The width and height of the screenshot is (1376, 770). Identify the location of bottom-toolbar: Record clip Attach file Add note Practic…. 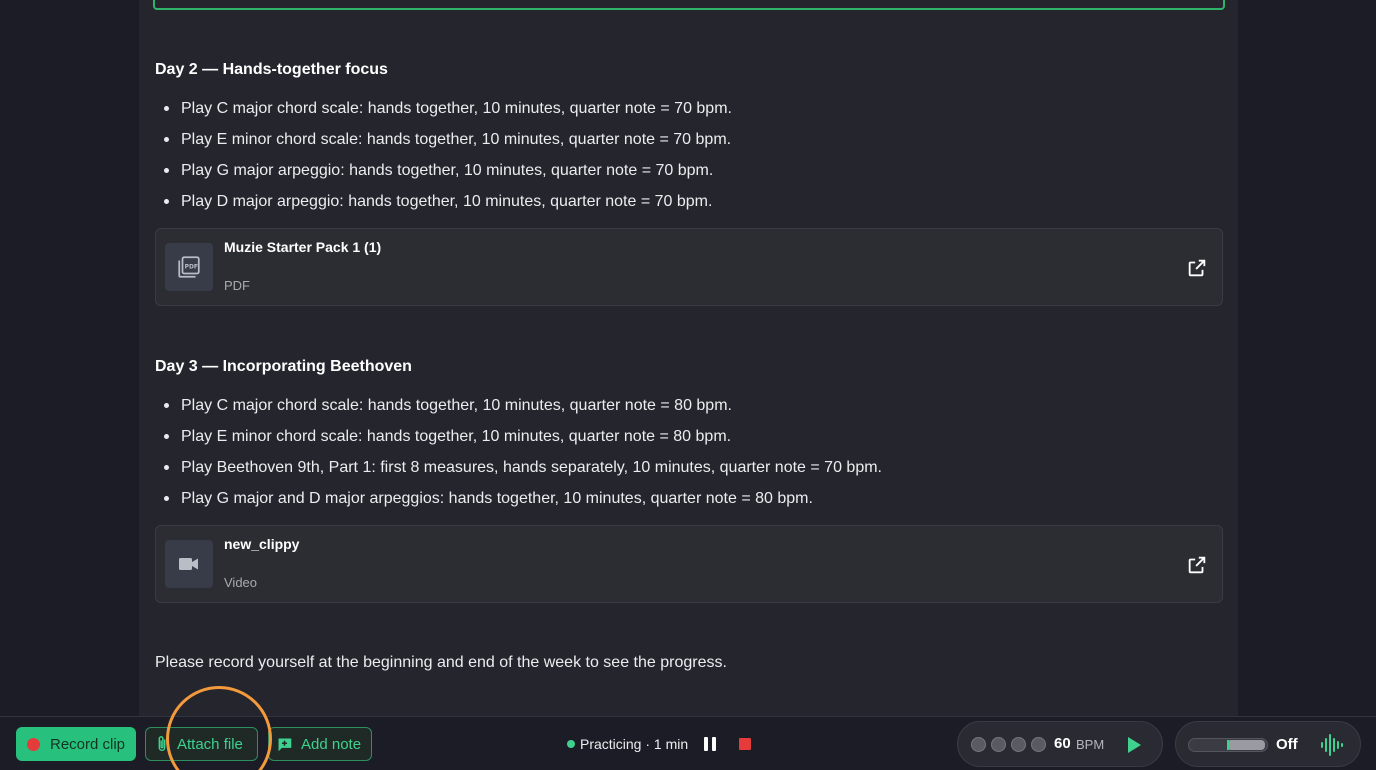
(688, 743).